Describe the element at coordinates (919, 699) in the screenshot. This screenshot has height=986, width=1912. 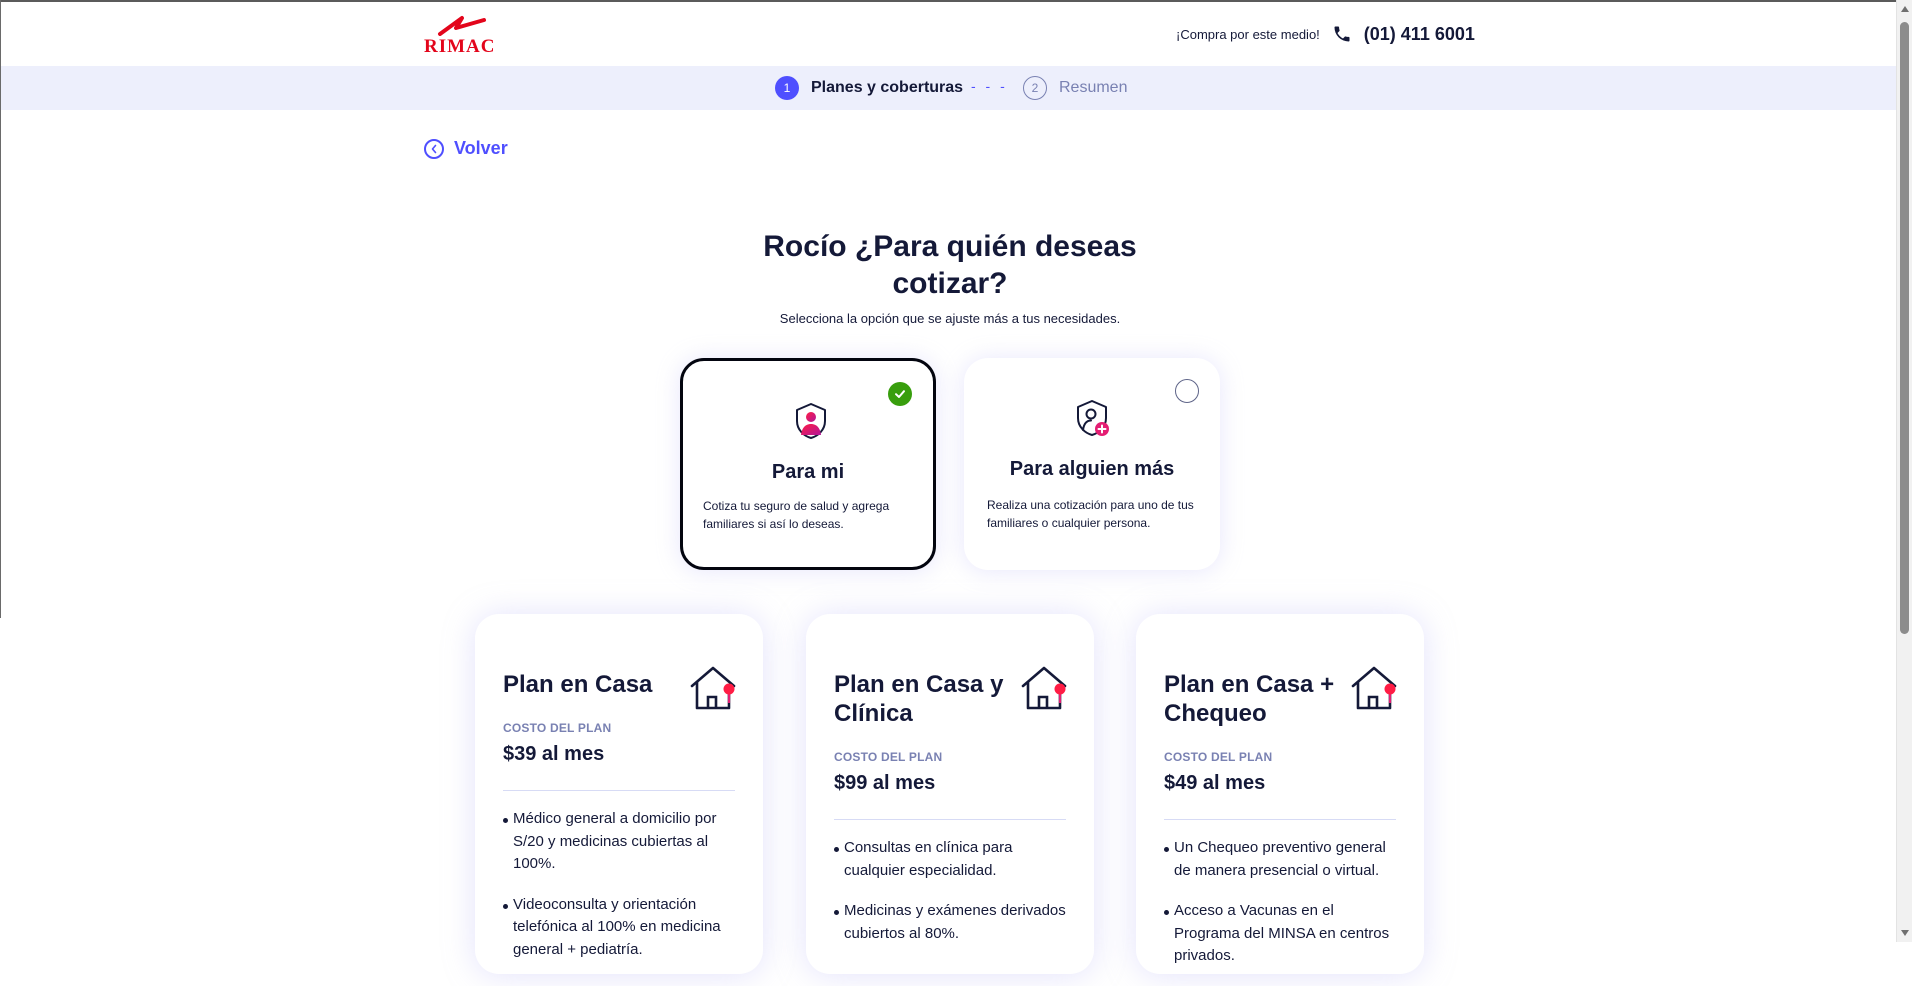
I see `plan-title: Plan en Casa y Clínica` at that location.